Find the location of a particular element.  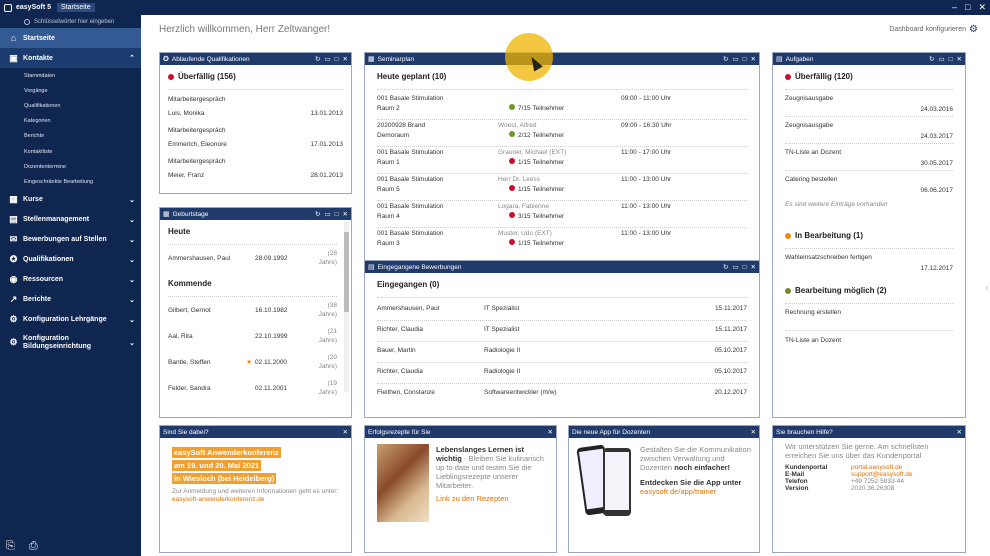

nav-berichte: ↗ Berichte ⌄ is located at coordinates (70, 300).